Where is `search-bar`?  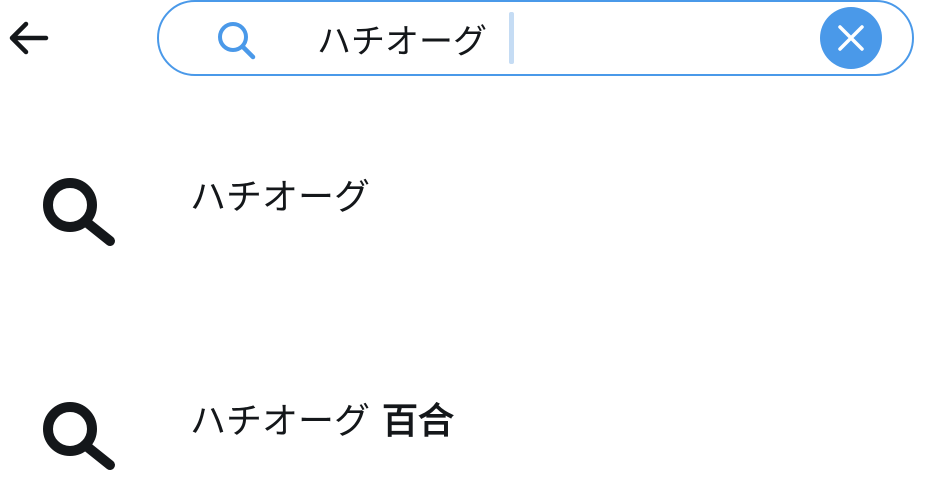 search-bar is located at coordinates (535, 38).